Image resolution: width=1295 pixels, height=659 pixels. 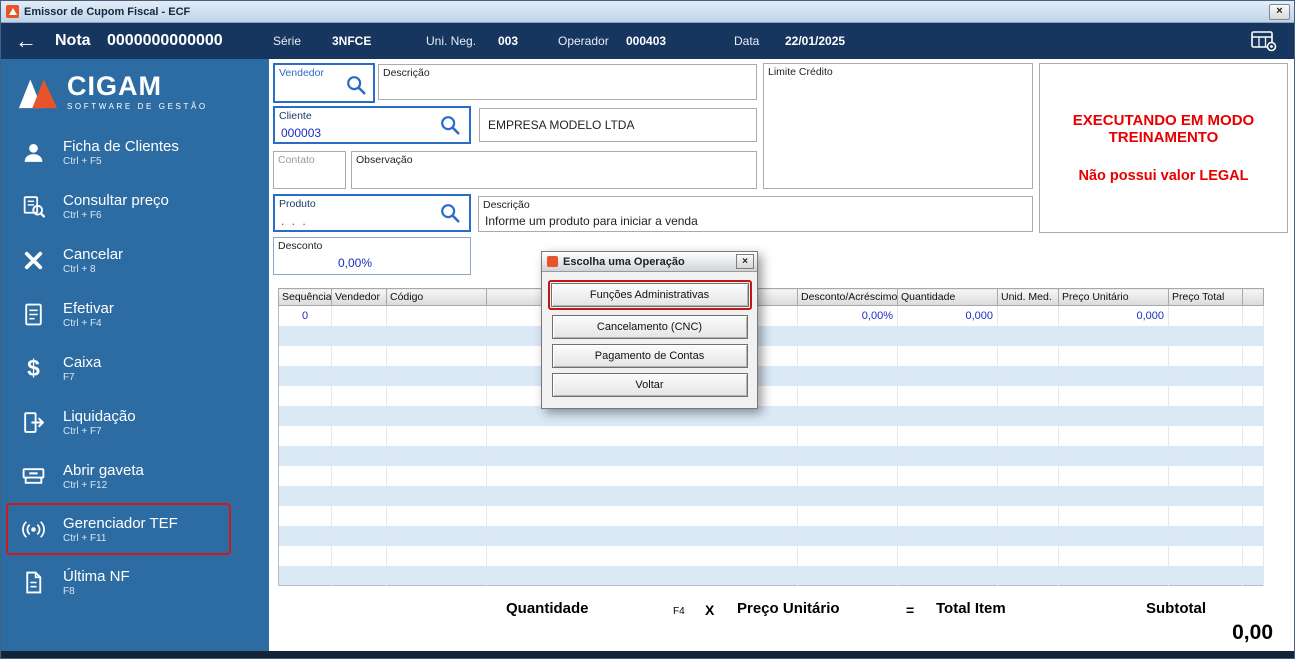 I want to click on desconto-value: 0,00%, so click(x=355, y=263).